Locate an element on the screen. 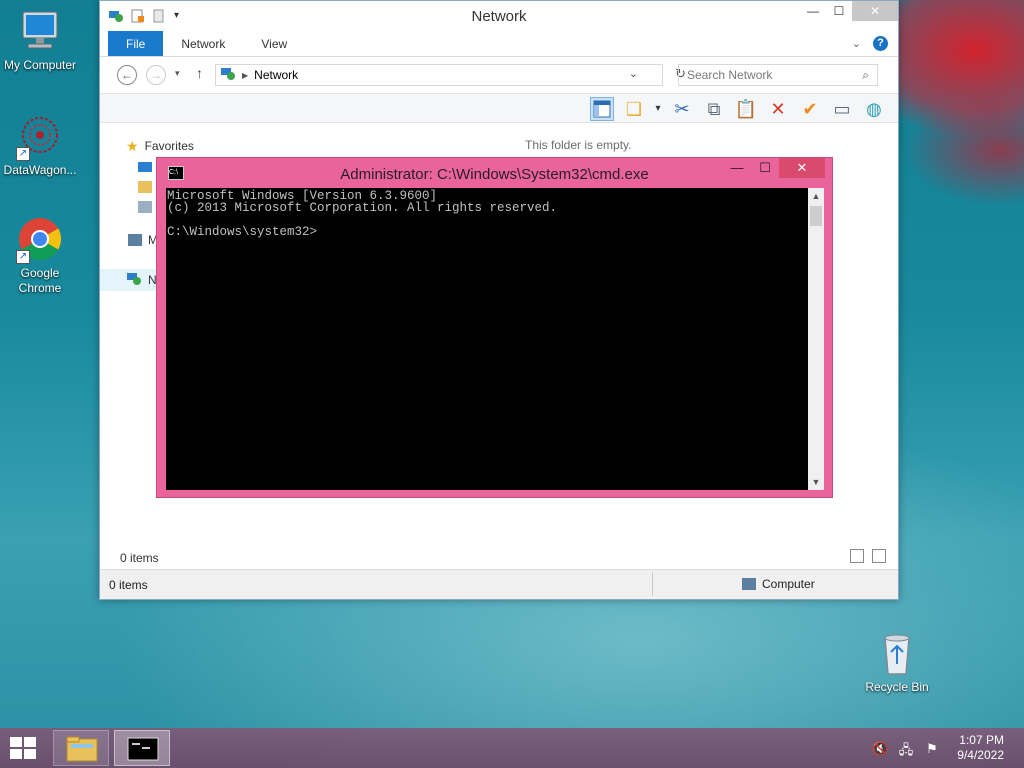 The image size is (1024, 768). cut-icon: ✂ is located at coordinates (682, 109).